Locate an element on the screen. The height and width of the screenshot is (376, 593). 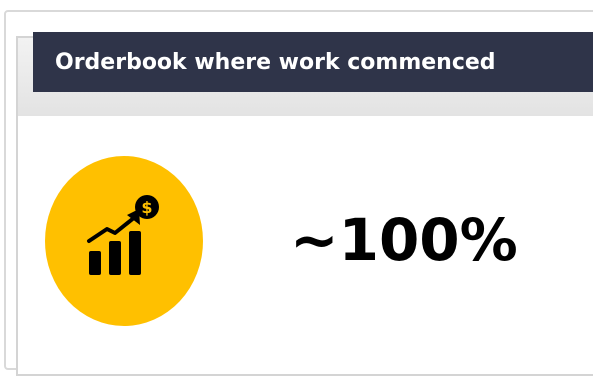
card-title: Orderbook where work commenced is located at coordinates (275, 62).